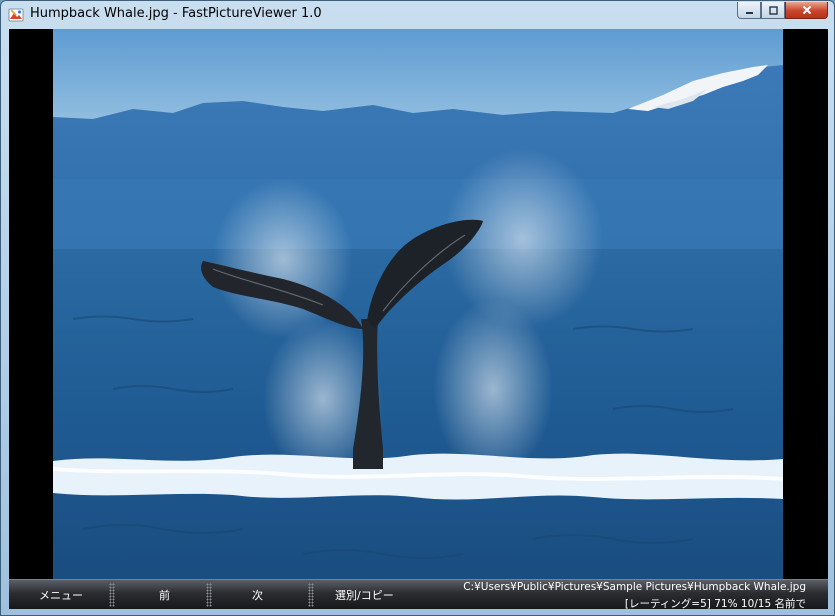 Image resolution: width=835 pixels, height=616 pixels. I want to click on minimize-button, so click(749, 10).